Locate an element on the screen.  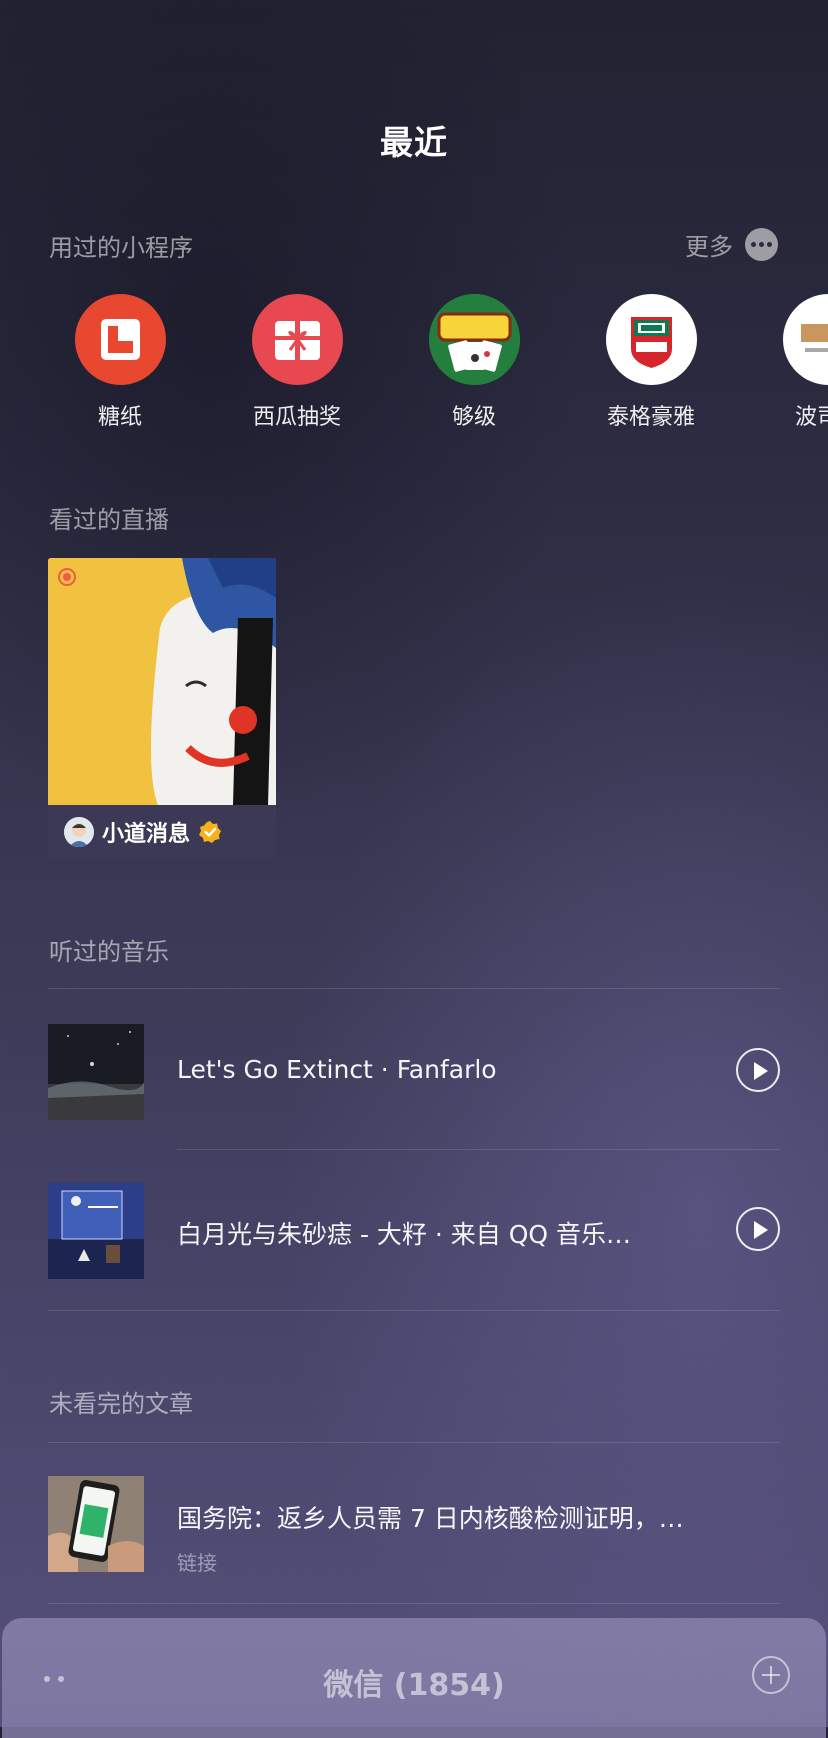
mini-program-row: 糖纸 西瓜抽奖 够 is located at coordinates (414, 364).